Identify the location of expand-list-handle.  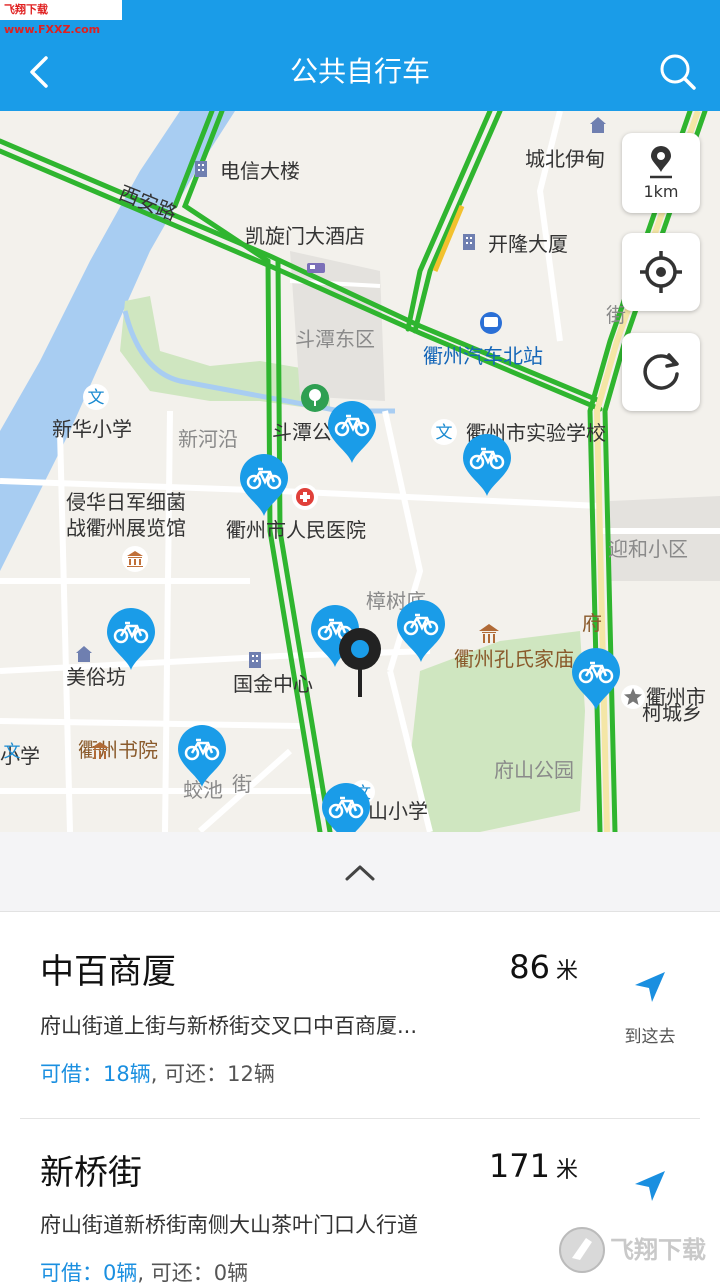
(360, 872).